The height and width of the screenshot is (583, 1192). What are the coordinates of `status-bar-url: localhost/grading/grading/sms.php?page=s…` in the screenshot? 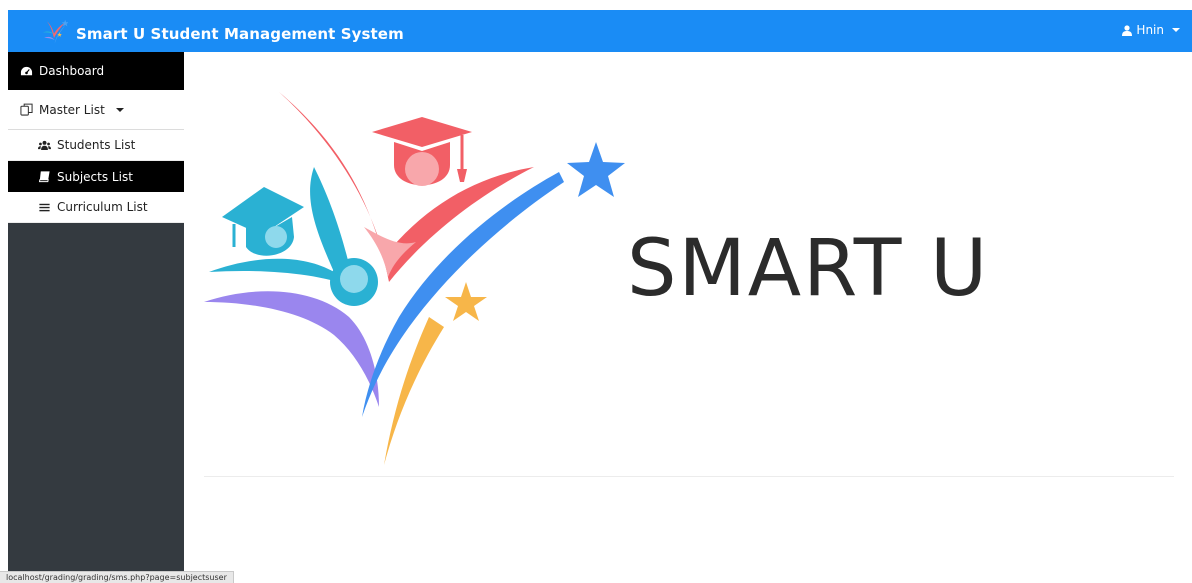 It's located at (117, 577).